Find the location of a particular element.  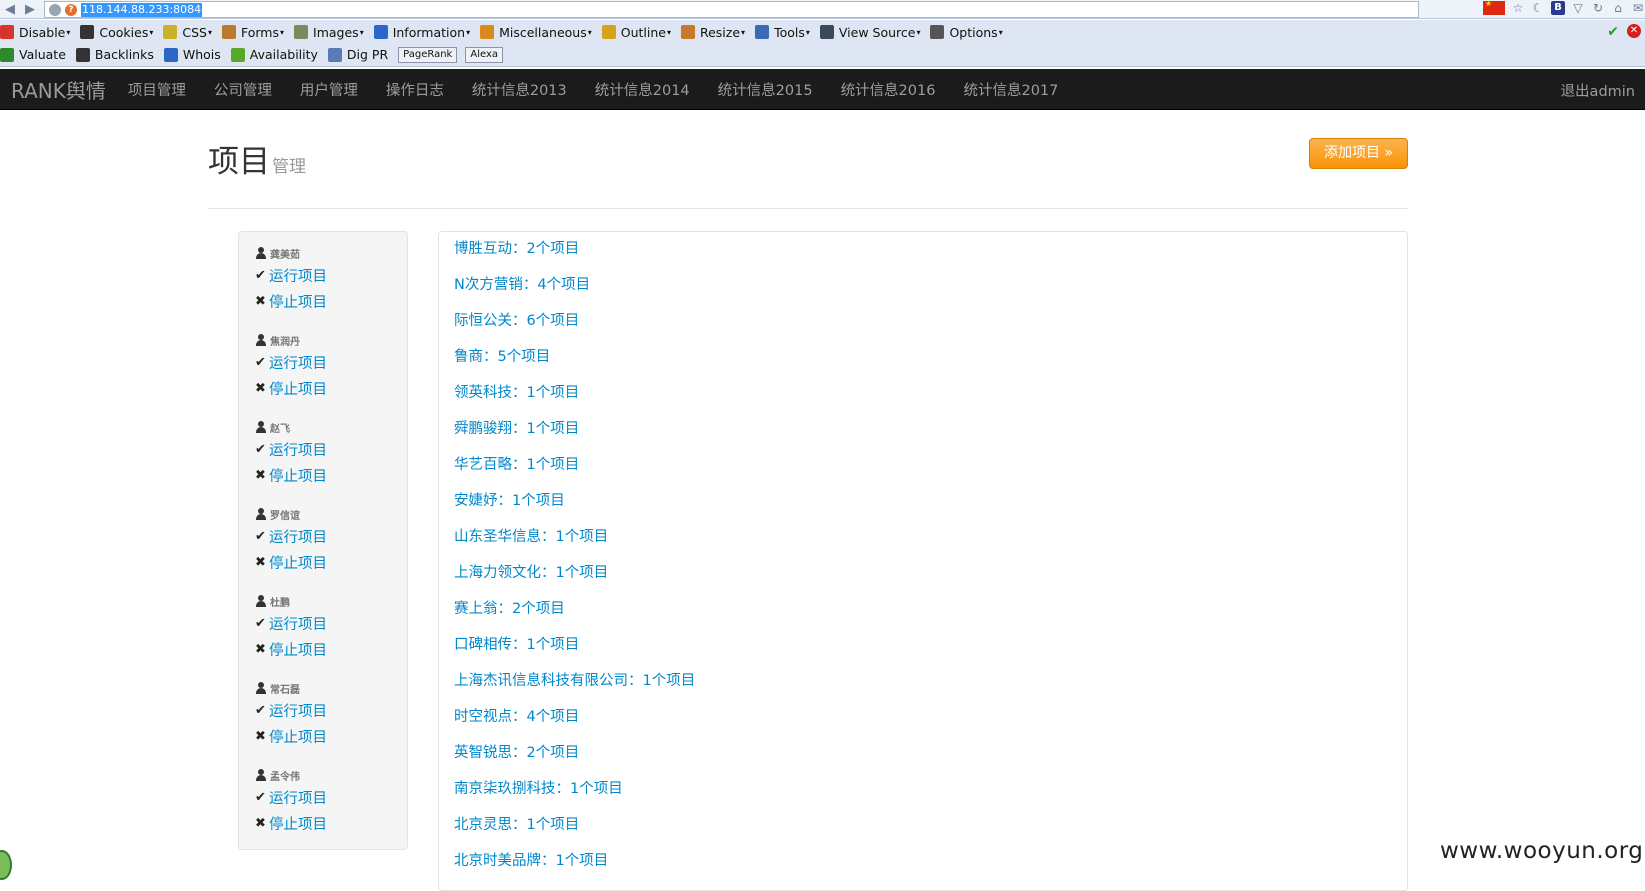

toolbar1-item-view-source: View Source ▾ is located at coordinates (870, 32).